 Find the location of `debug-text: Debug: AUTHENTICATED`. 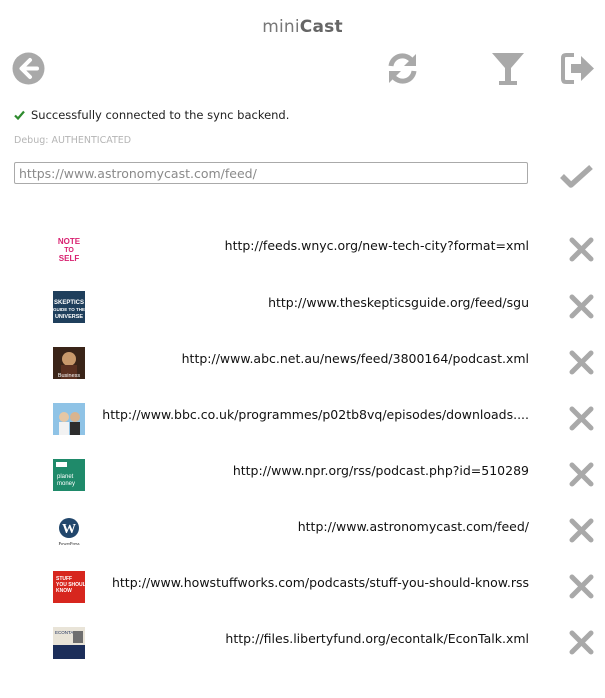

debug-text: Debug: AUTHENTICATED is located at coordinates (73, 140).